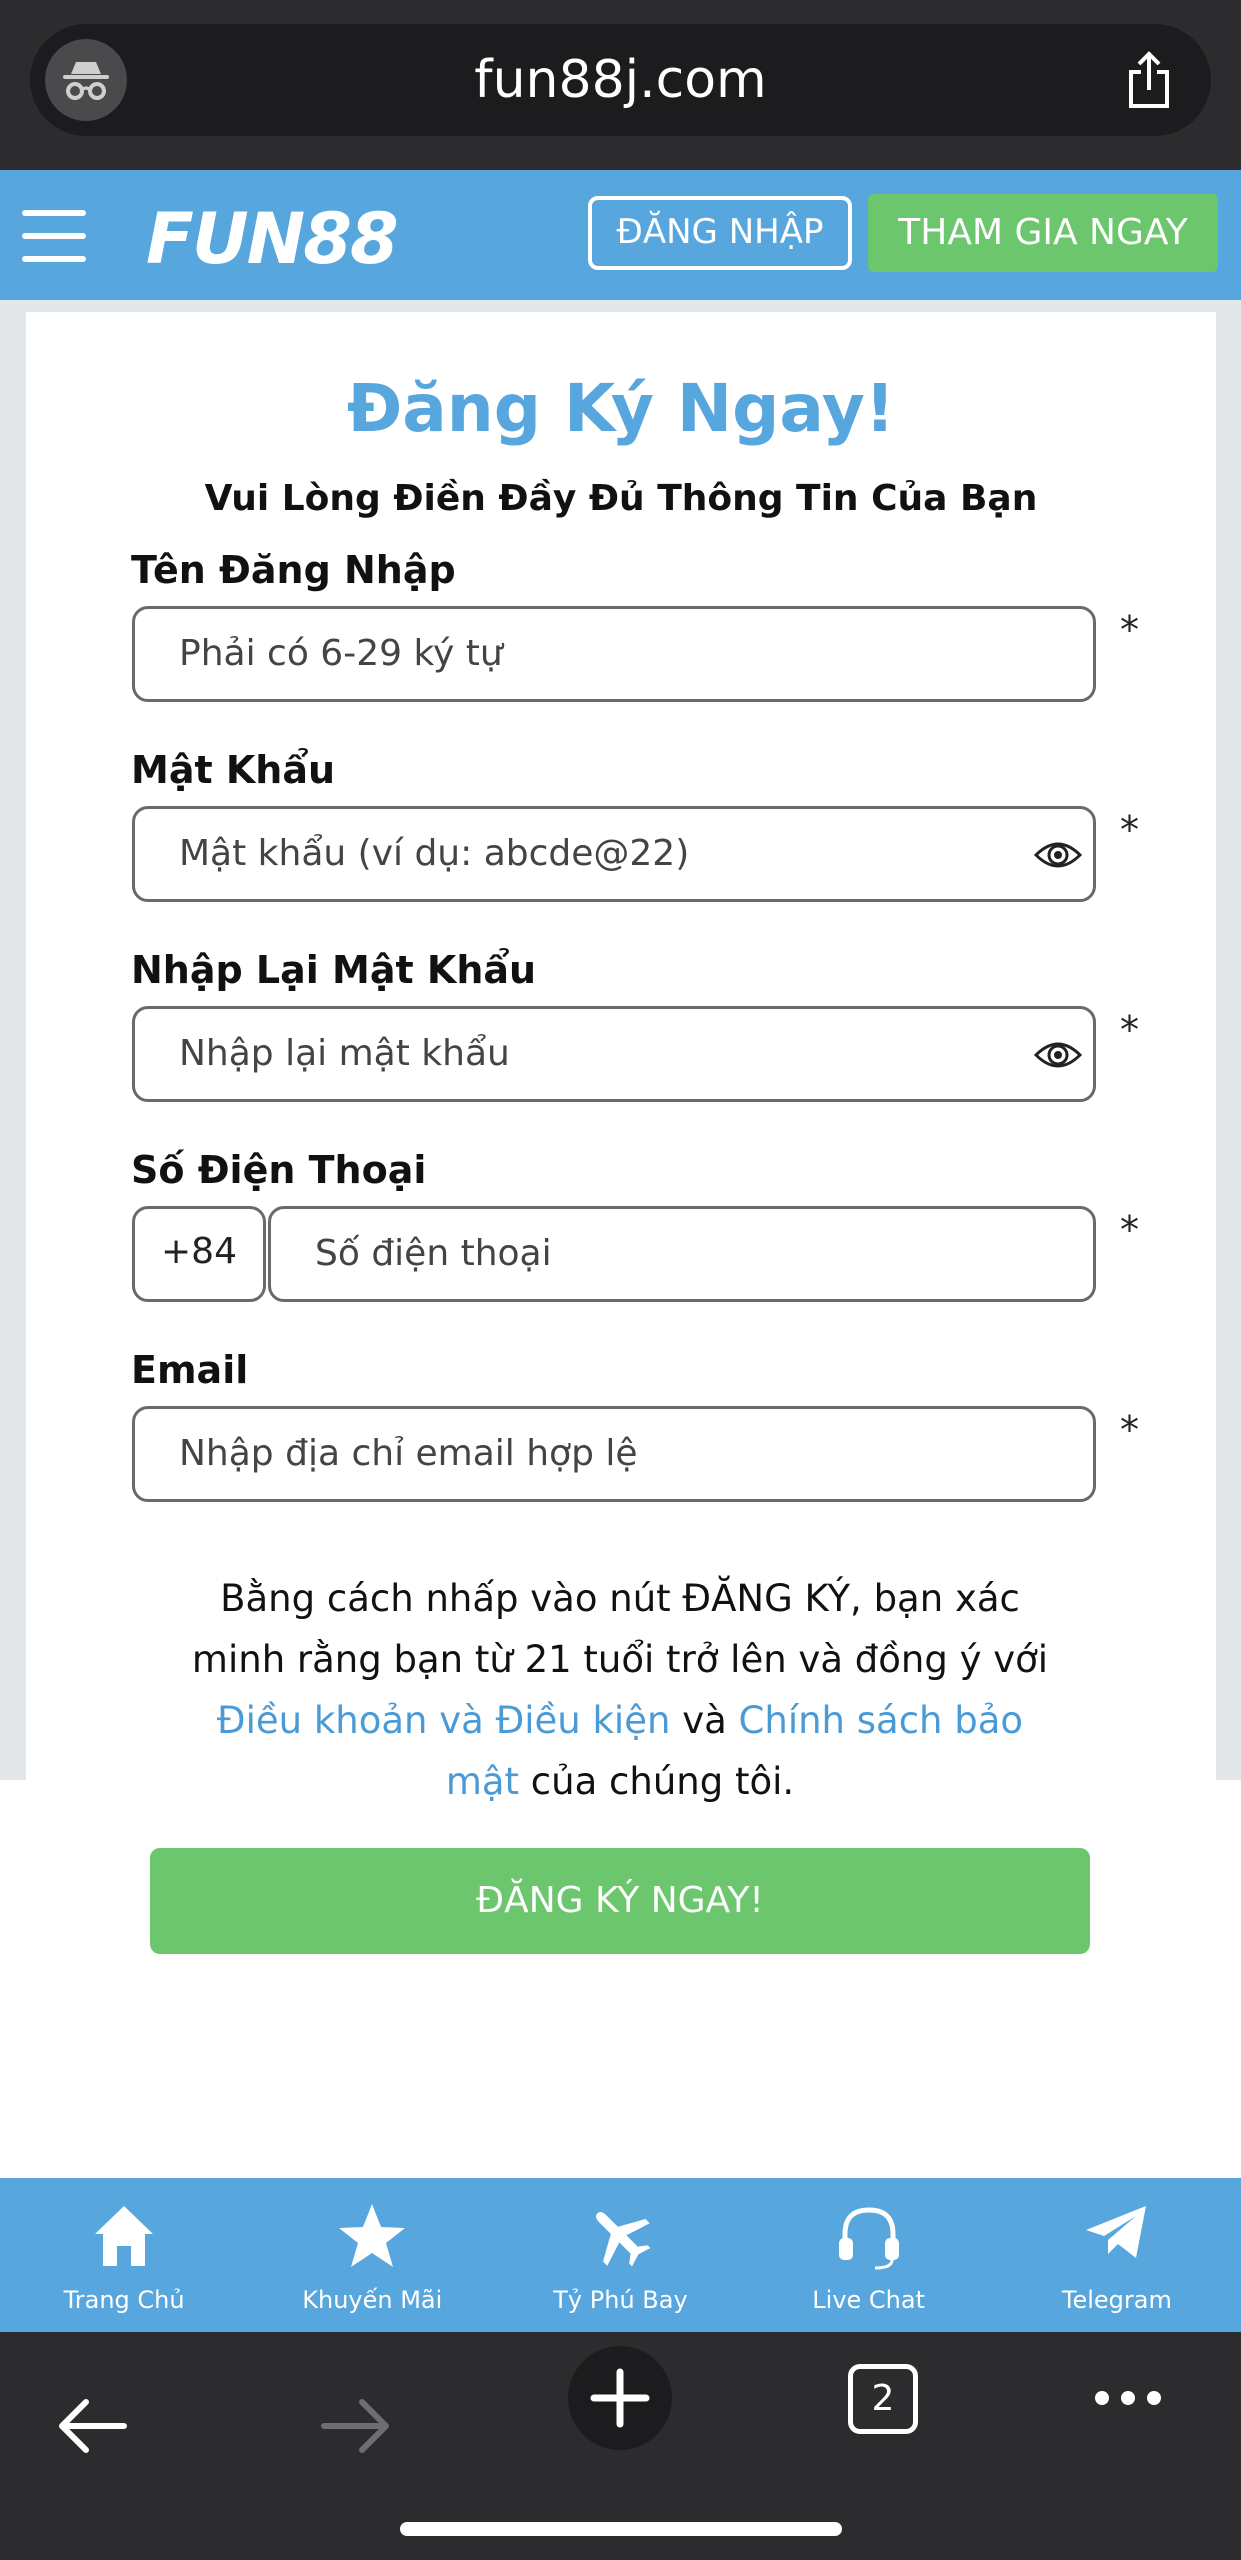 Image resolution: width=1241 pixels, height=2560 pixels. What do you see at coordinates (1128, 2398) in the screenshot?
I see `more-options-icon` at bounding box center [1128, 2398].